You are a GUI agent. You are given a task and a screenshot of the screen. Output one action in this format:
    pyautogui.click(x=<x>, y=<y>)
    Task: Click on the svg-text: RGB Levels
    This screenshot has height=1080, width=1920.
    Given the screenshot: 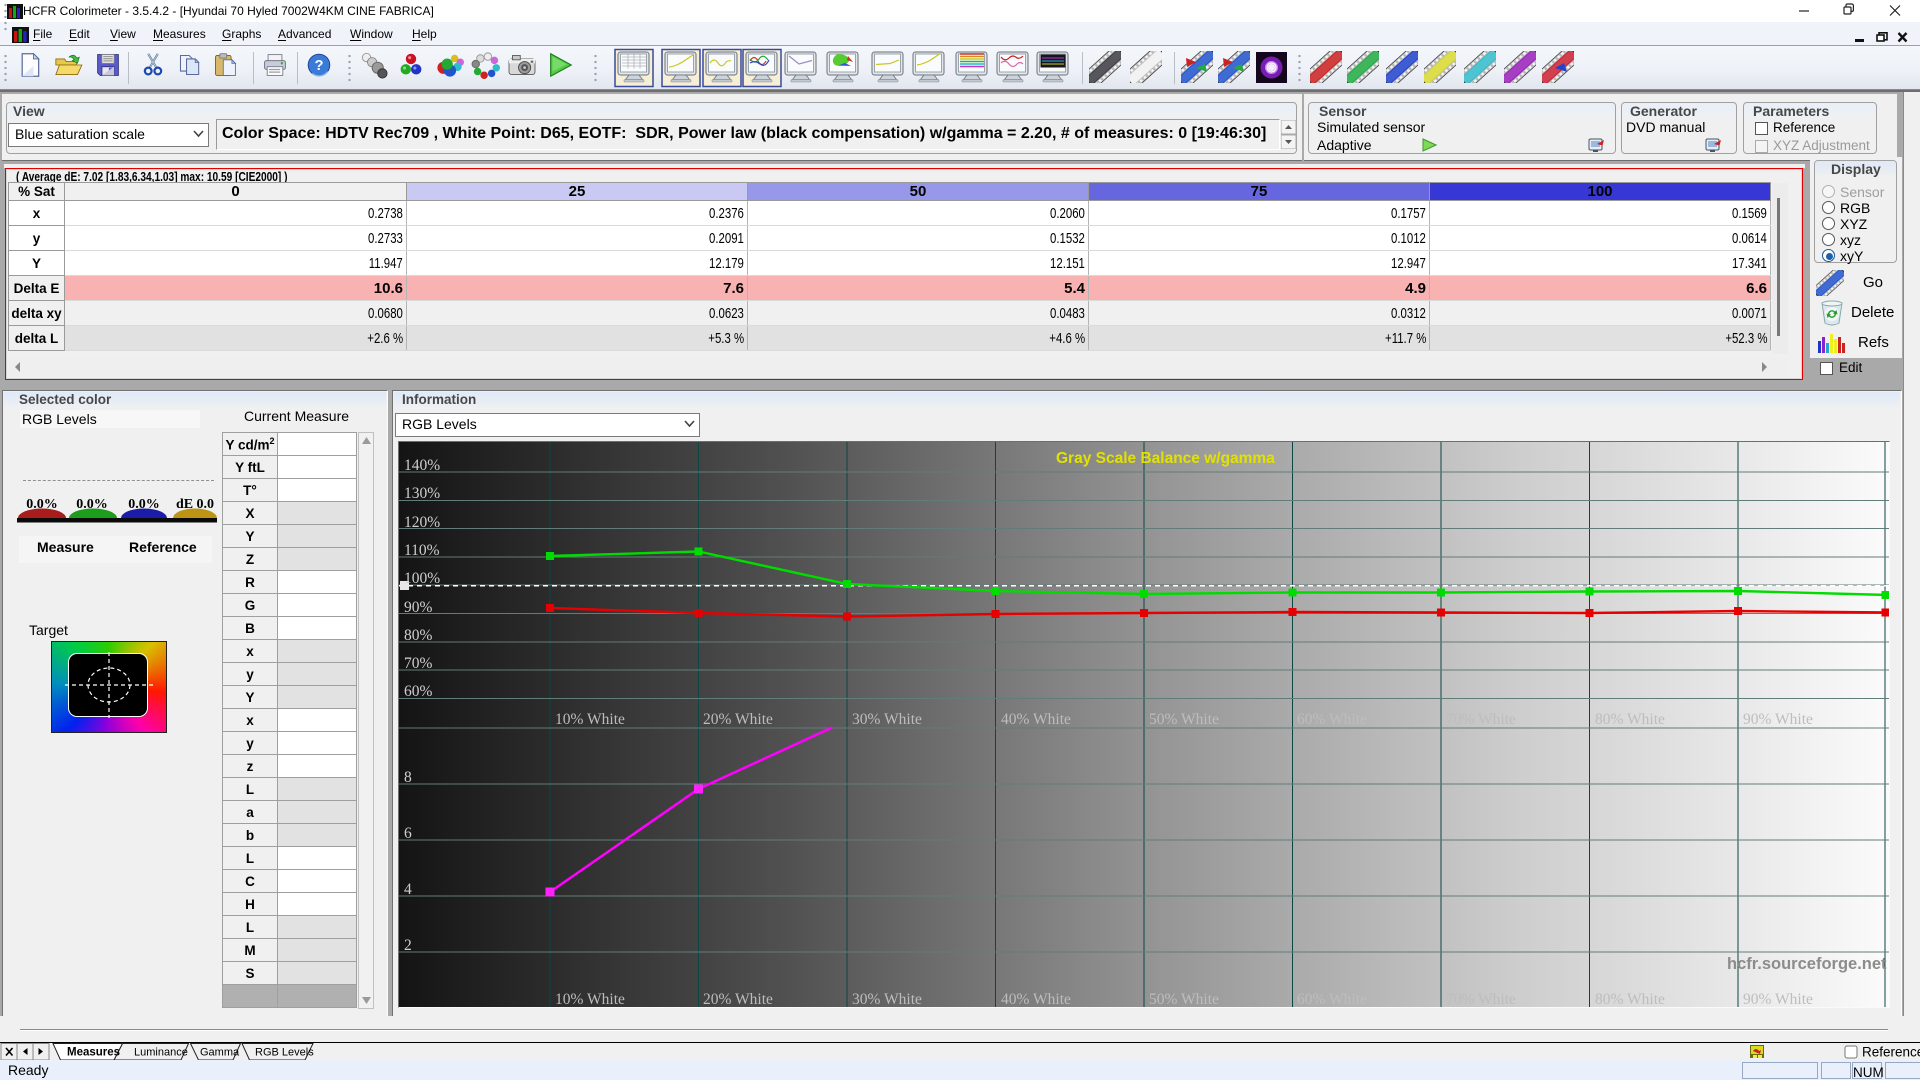 What is the action you would take?
    pyautogui.click(x=284, y=1053)
    